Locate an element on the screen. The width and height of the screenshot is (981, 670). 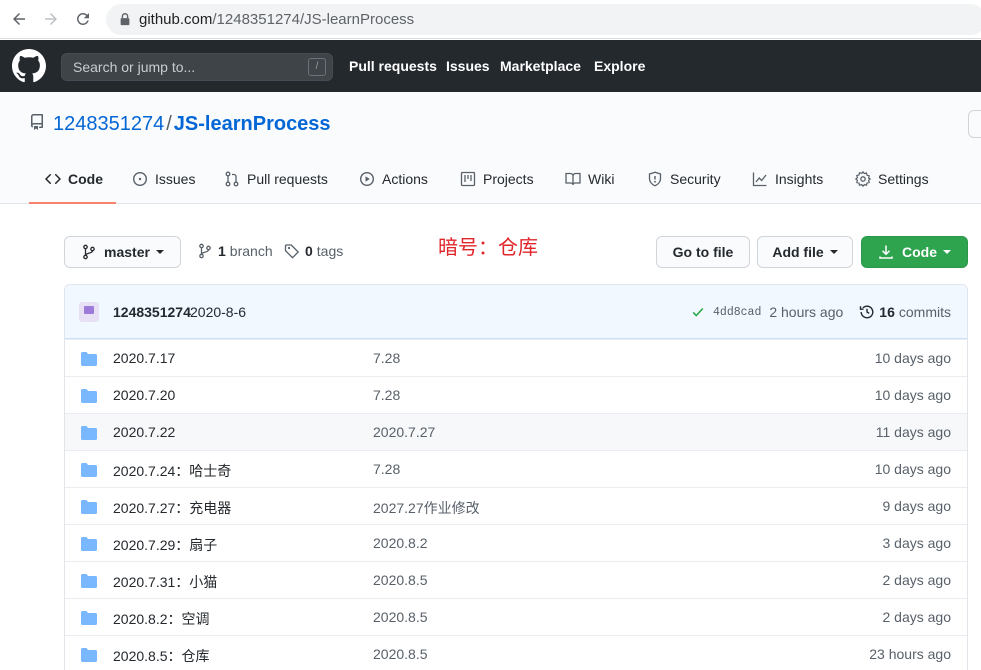
commit-count: 16 is located at coordinates (887, 312).